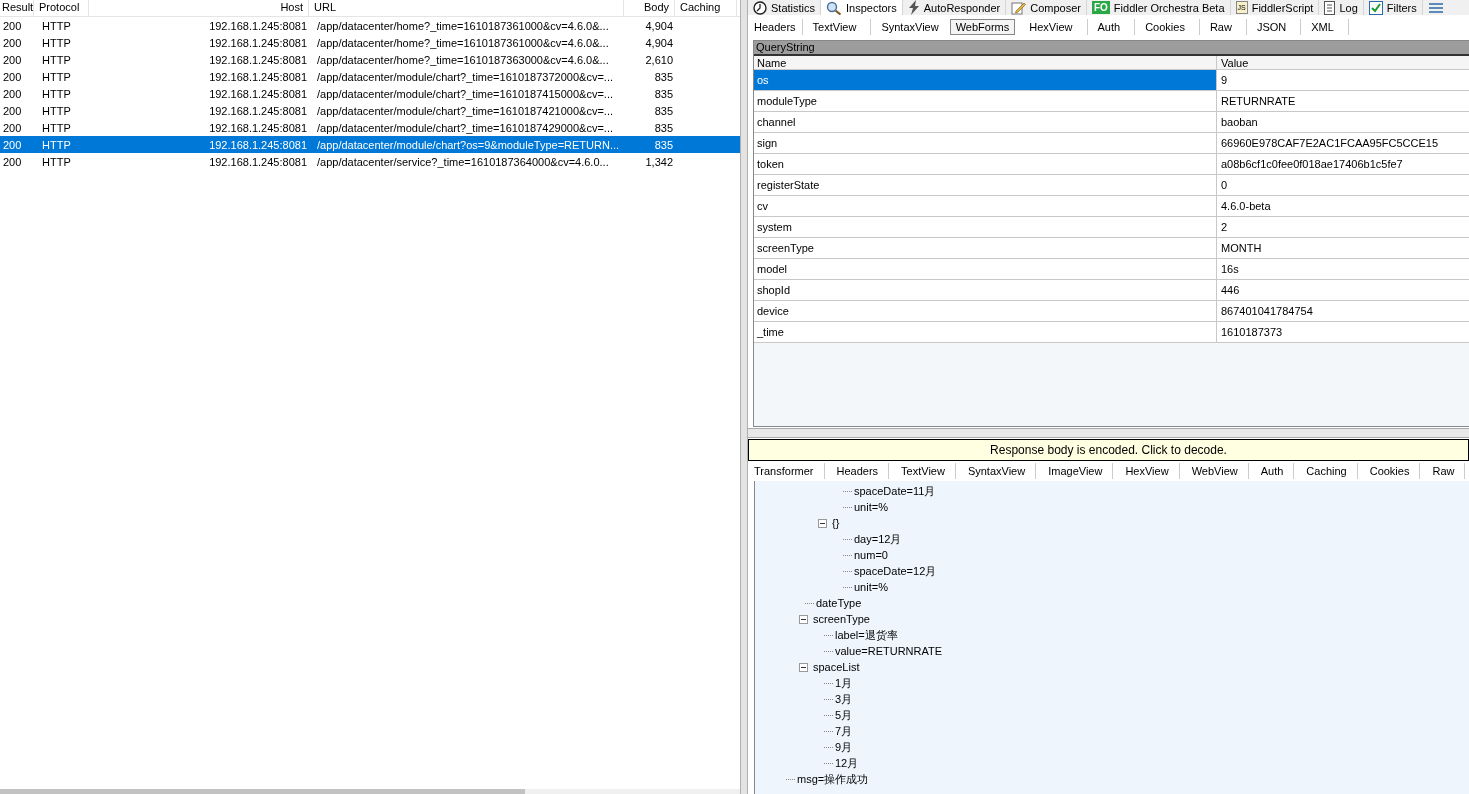 The width and height of the screenshot is (1469, 794). What do you see at coordinates (985, 290) in the screenshot?
I see `table-cell: shopId` at bounding box center [985, 290].